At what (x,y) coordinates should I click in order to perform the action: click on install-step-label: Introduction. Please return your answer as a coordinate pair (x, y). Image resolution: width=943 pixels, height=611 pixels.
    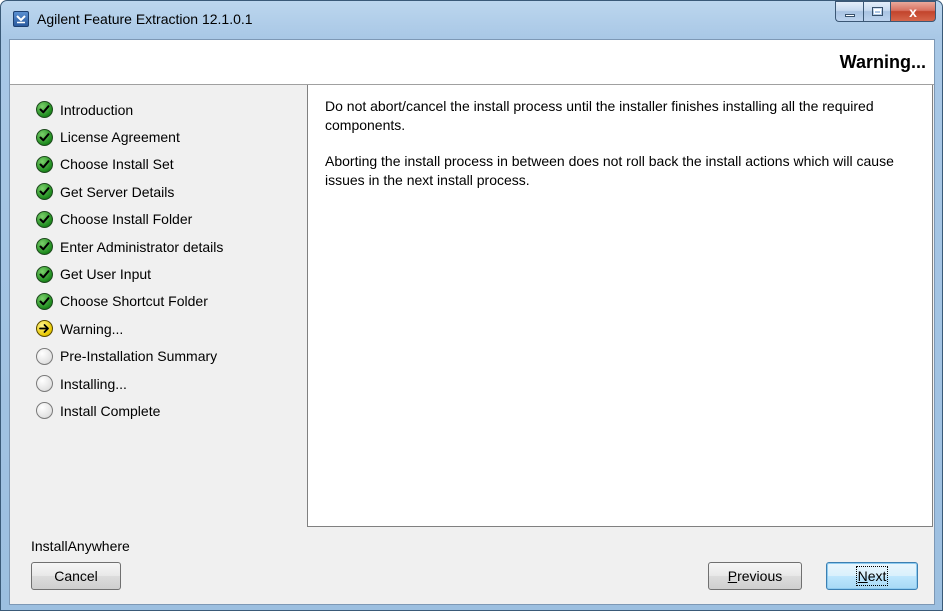
    Looking at the image, I should click on (97, 109).